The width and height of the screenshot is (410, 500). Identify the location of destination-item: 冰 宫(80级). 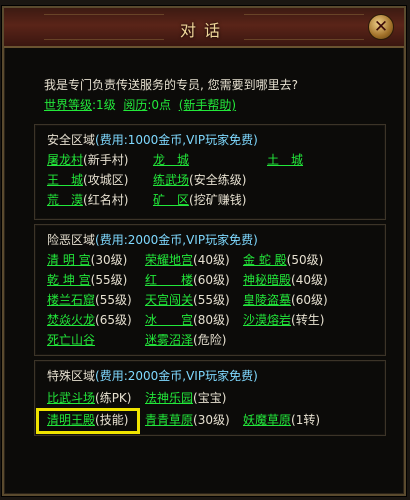
(187, 319).